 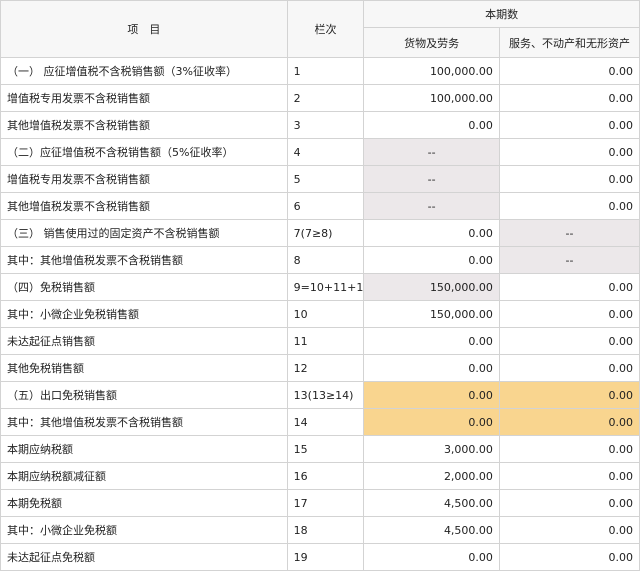 What do you see at coordinates (431, 314) in the screenshot?
I see `goods-value-cell: 150,000.00` at bounding box center [431, 314].